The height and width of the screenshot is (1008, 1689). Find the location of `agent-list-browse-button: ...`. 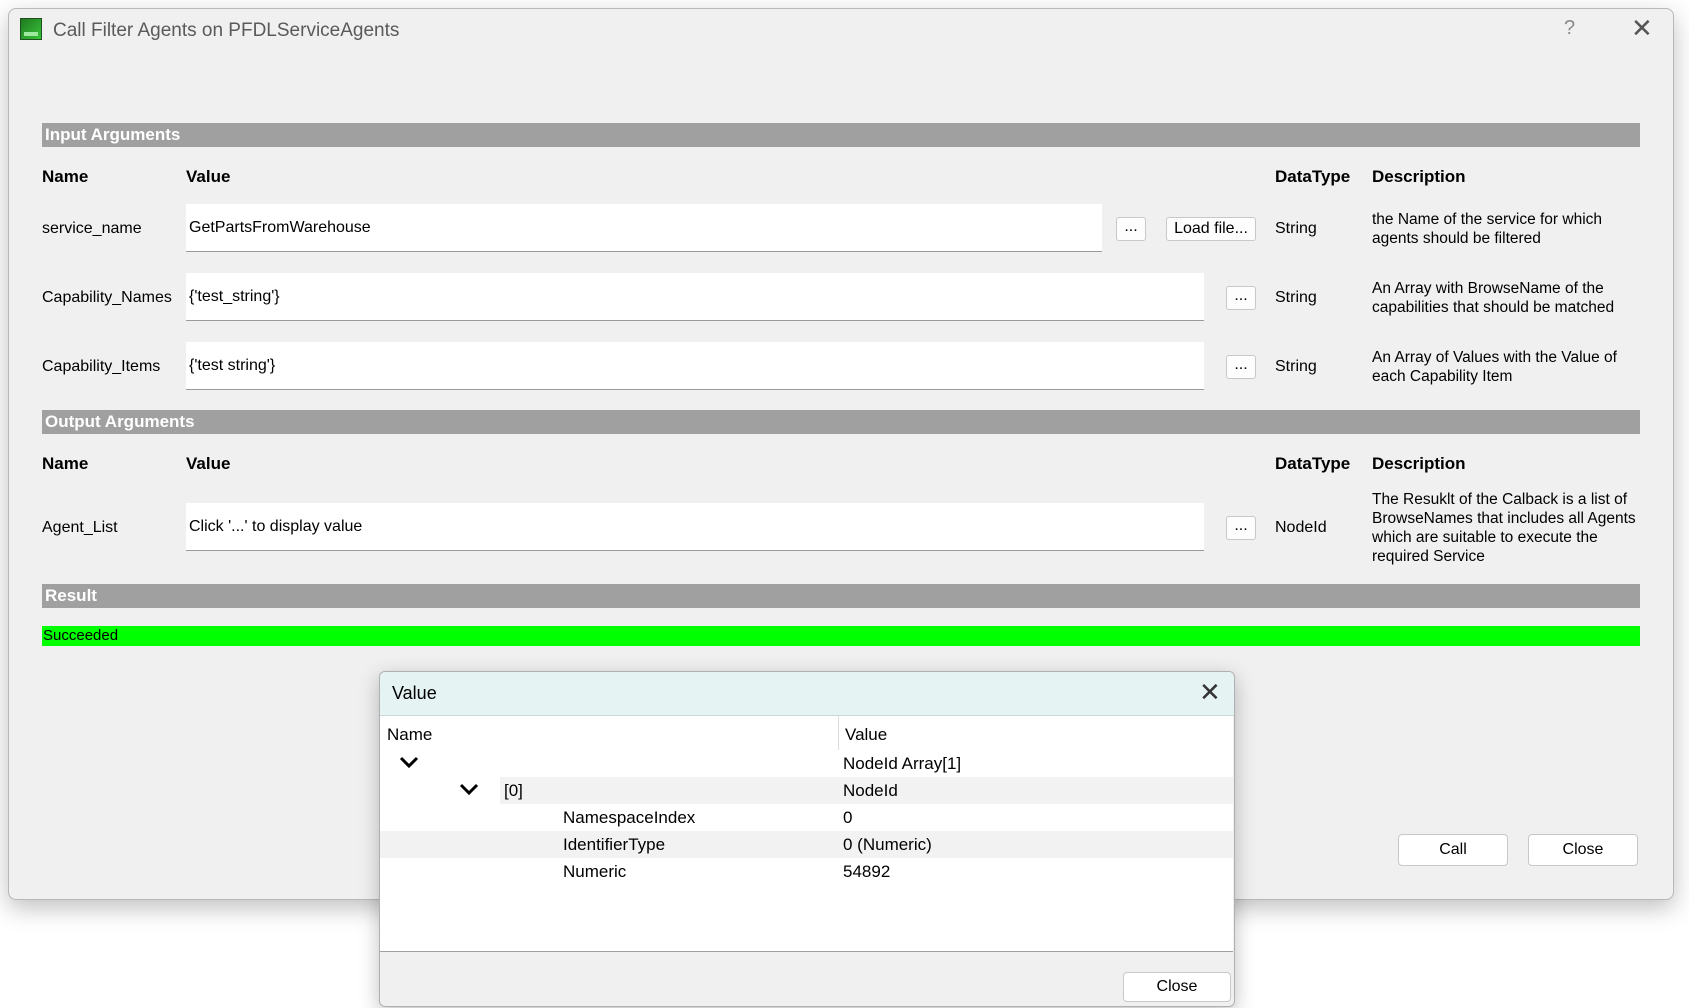

agent-list-browse-button: ... is located at coordinates (1241, 528).